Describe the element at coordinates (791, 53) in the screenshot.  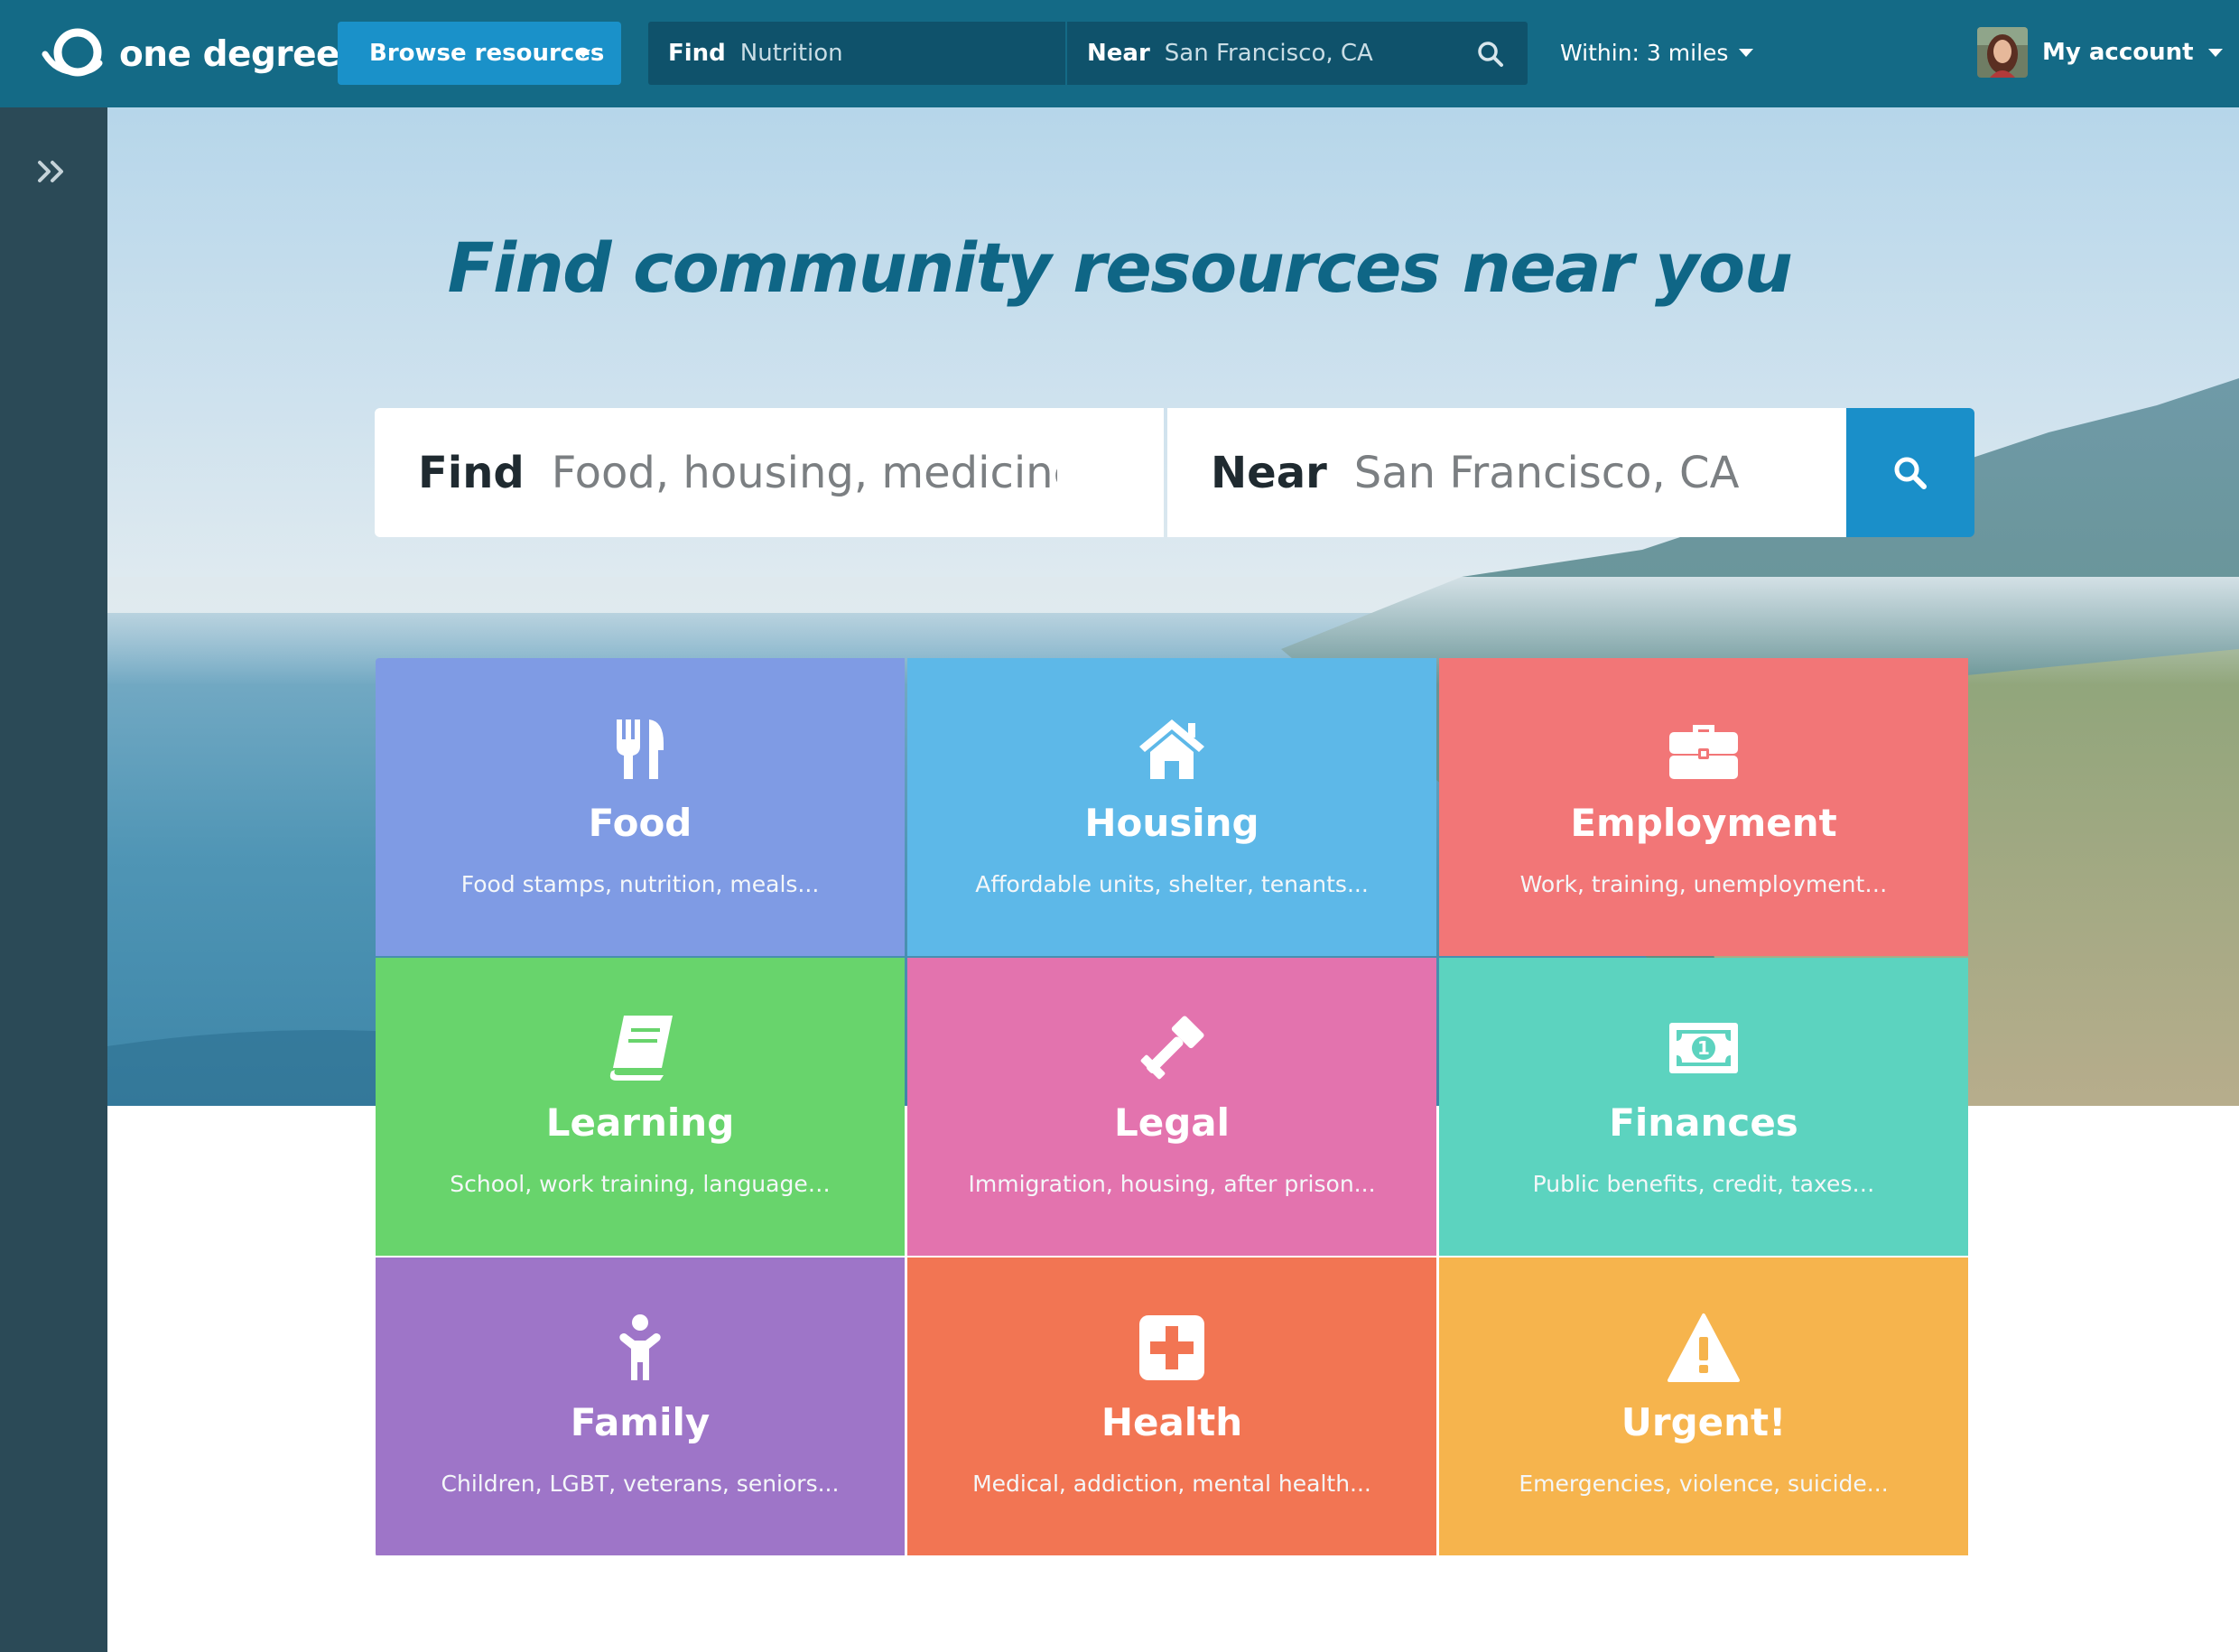
I see `header-find-value: Nutrition` at that location.